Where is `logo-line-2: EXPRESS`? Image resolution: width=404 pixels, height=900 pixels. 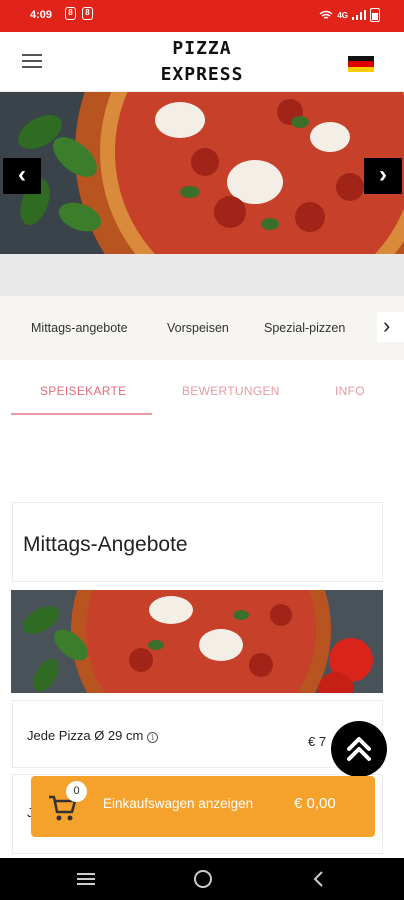 logo-line-2: EXPRESS is located at coordinates (202, 74).